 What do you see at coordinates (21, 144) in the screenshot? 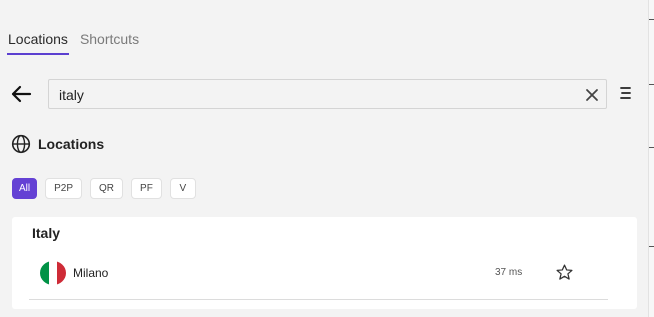
I see `globe-icon` at bounding box center [21, 144].